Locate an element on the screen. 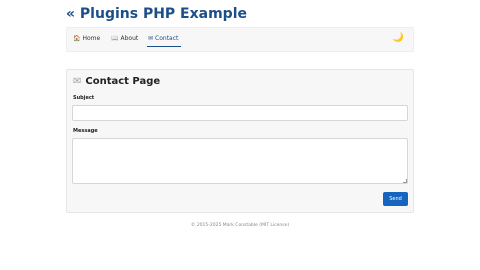 This screenshot has height=270, width=480. nav-item-label: About is located at coordinates (129, 38).